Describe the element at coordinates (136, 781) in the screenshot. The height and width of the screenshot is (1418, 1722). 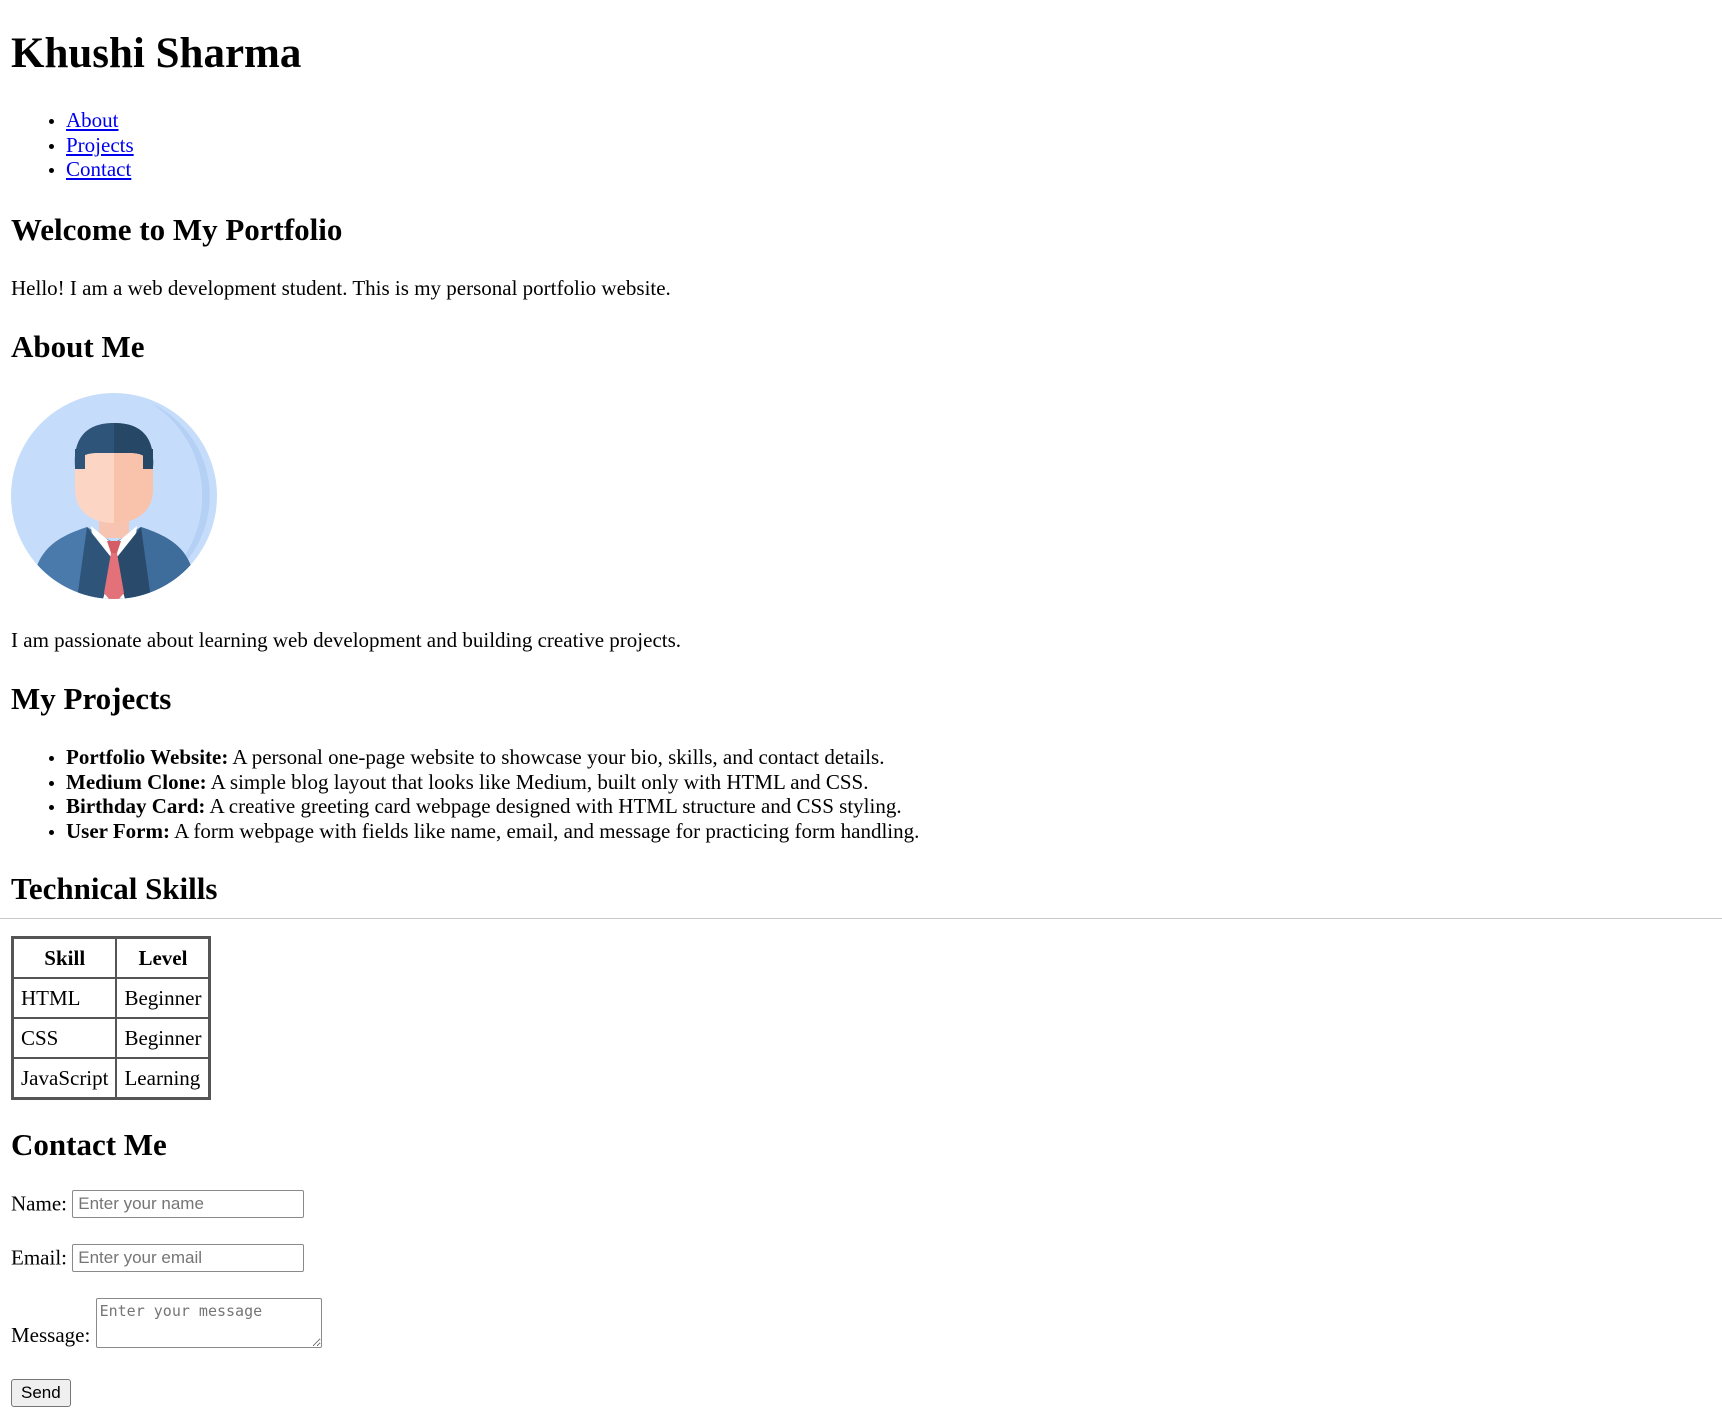
I see `project-title: Medium Clone:` at that location.